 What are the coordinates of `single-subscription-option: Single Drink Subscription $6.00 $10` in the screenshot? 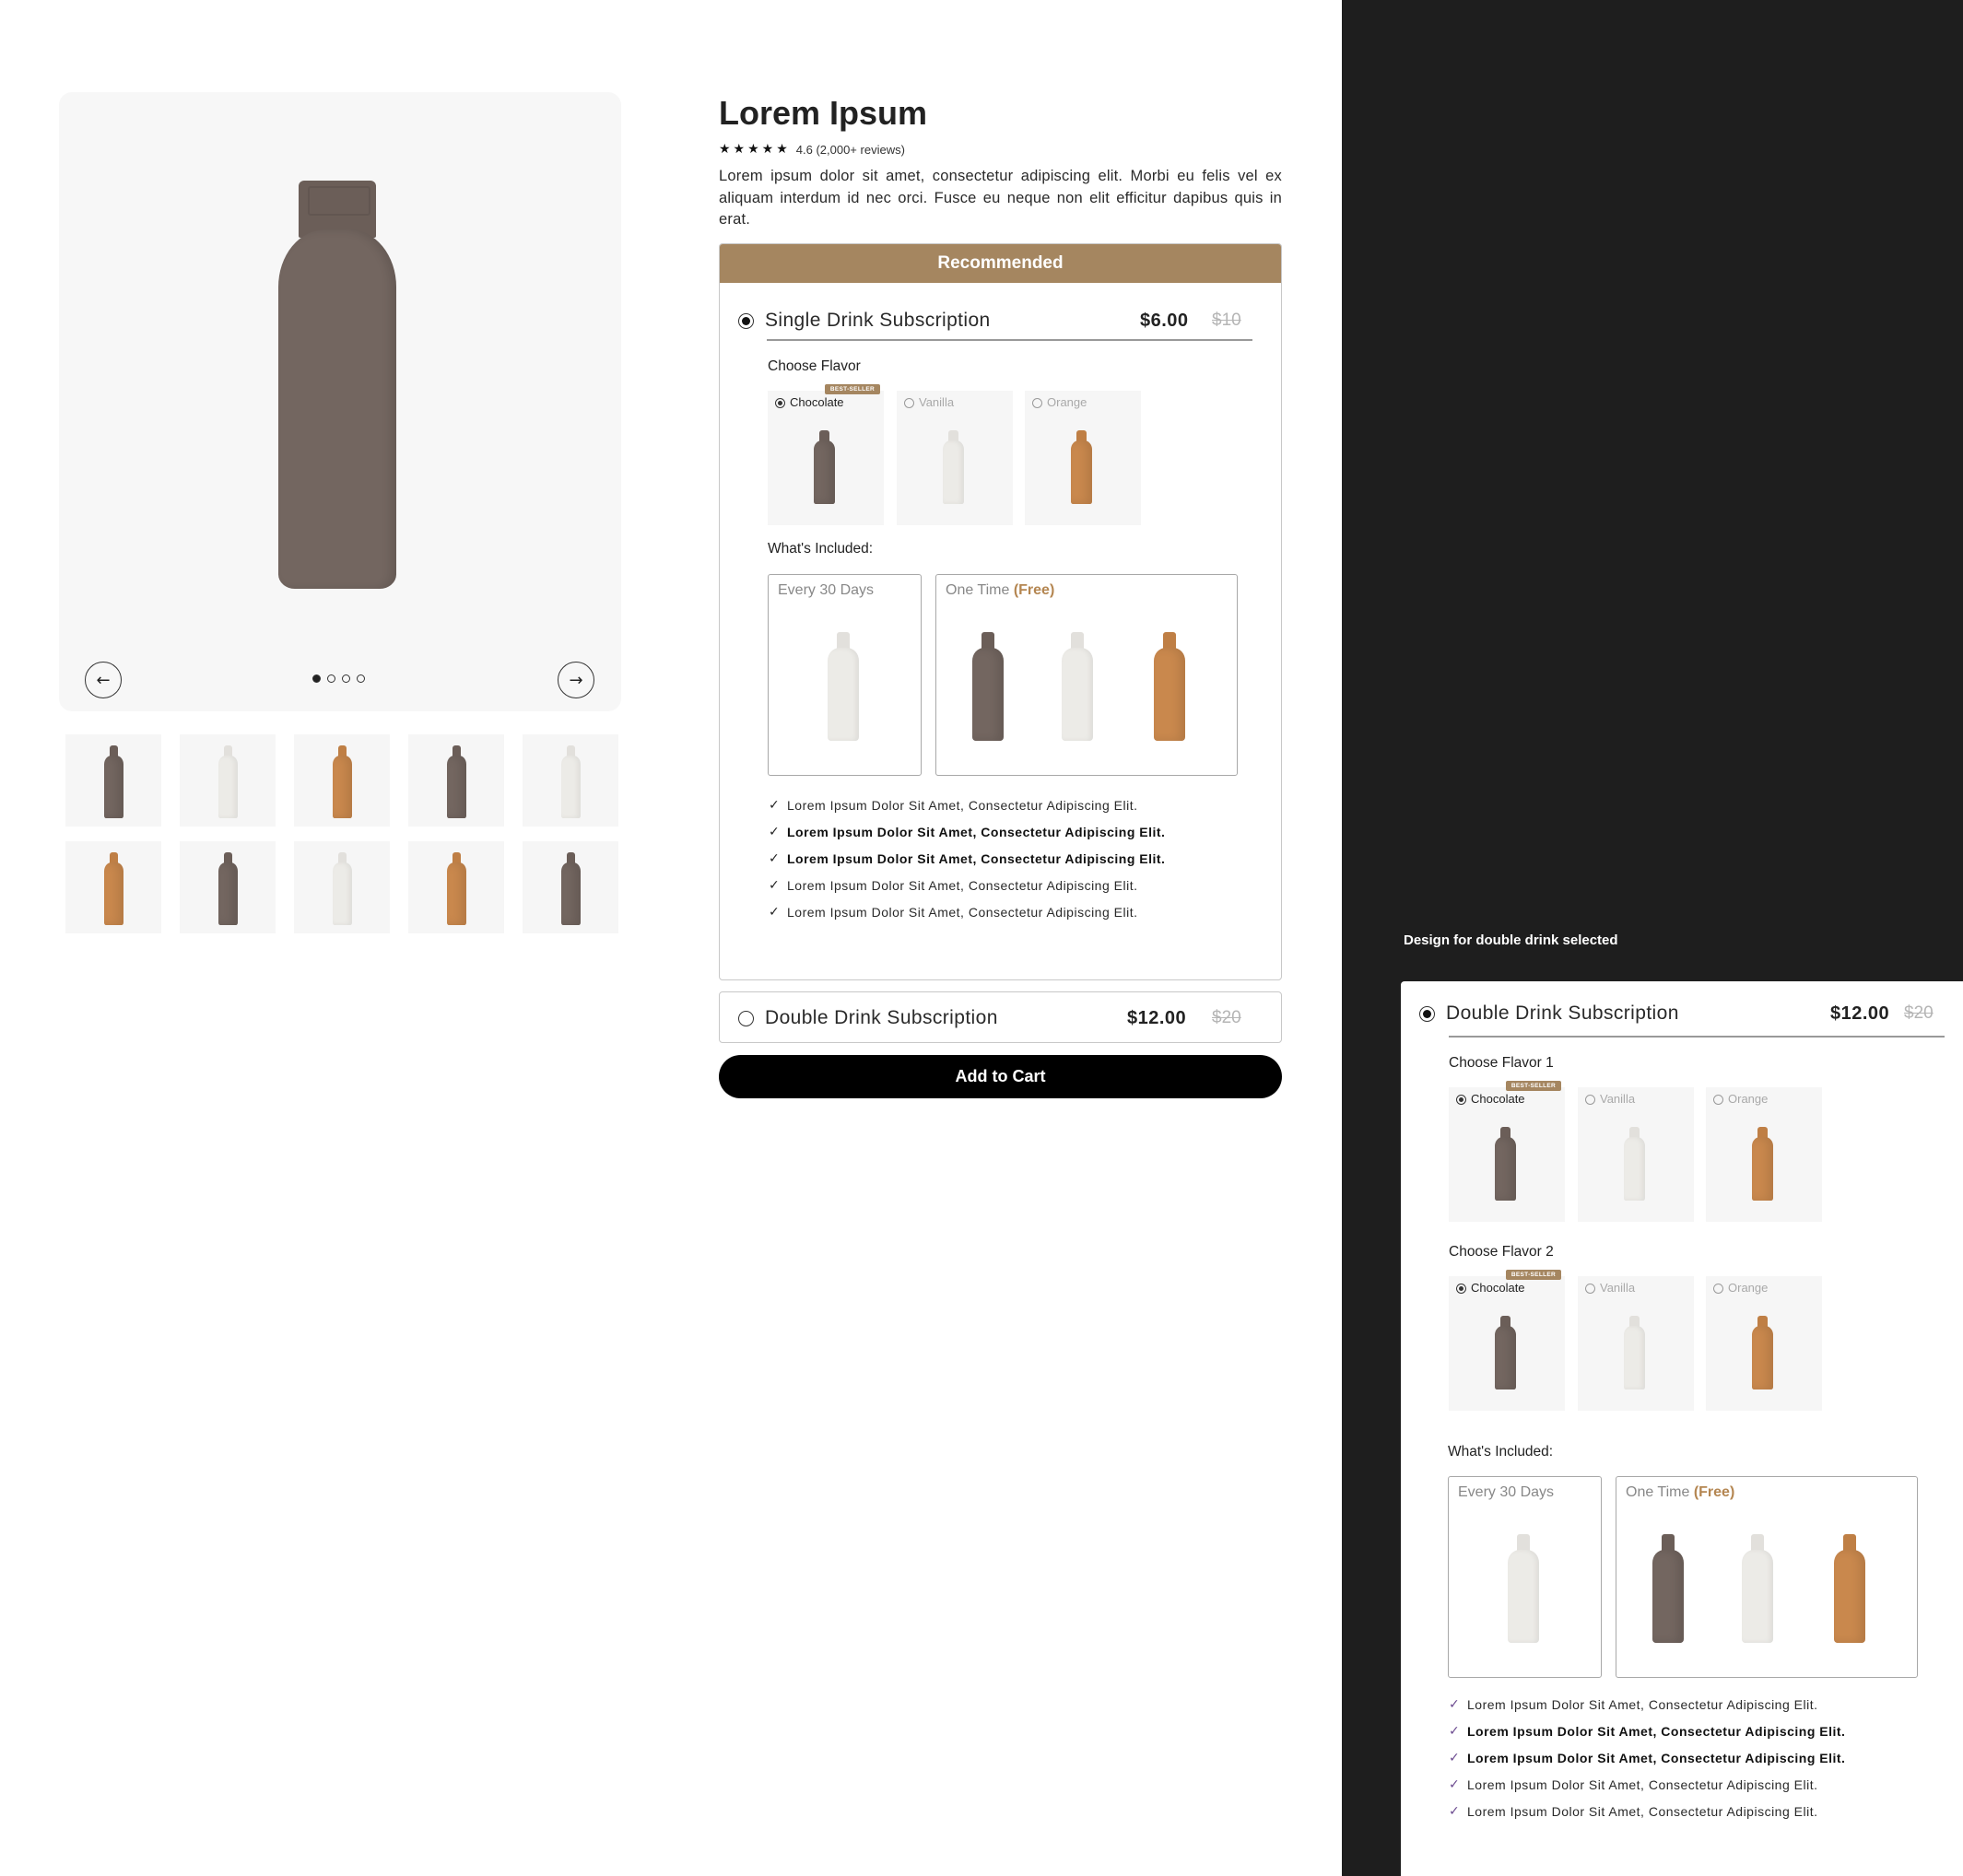 It's located at (1001, 320).